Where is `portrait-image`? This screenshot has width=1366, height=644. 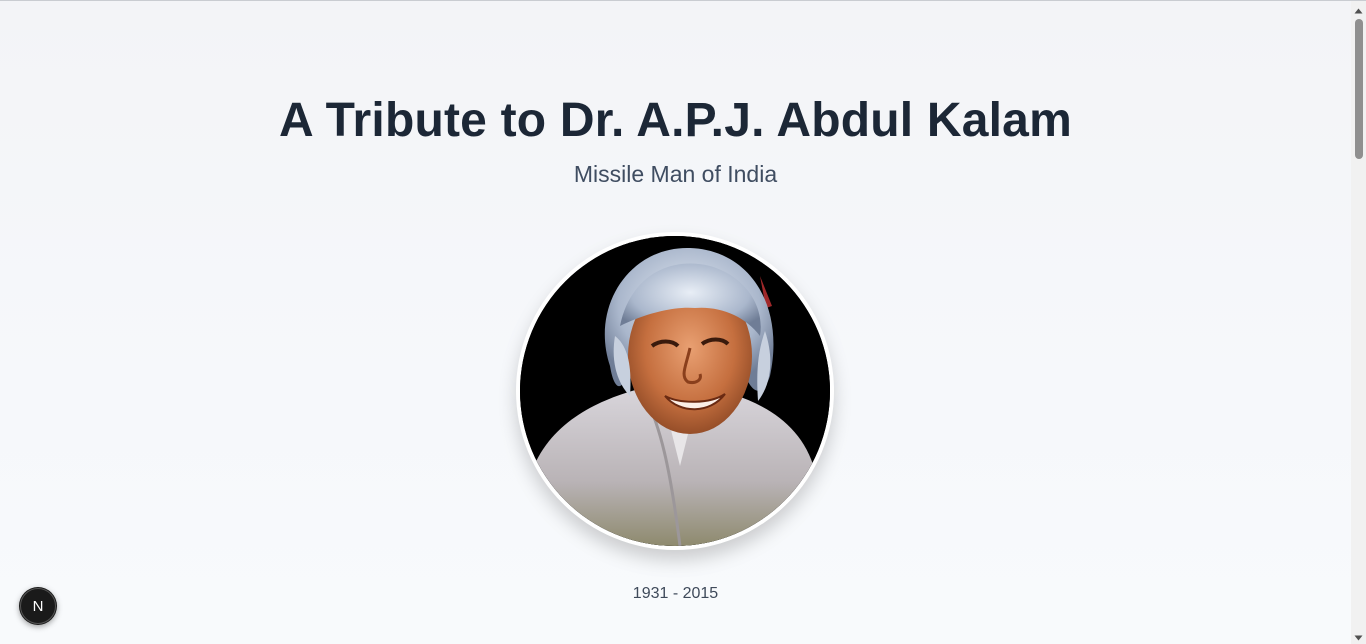
portrait-image is located at coordinates (675, 391).